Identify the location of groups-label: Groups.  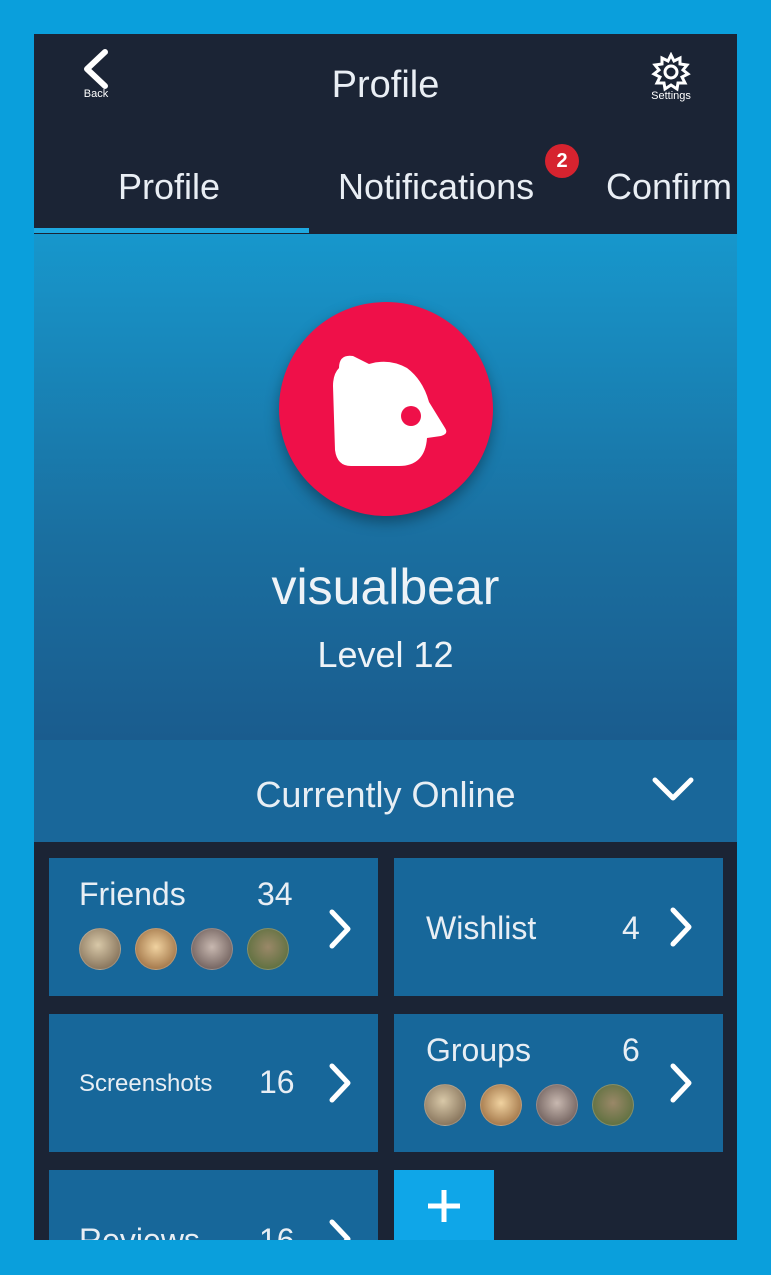
(478, 1050).